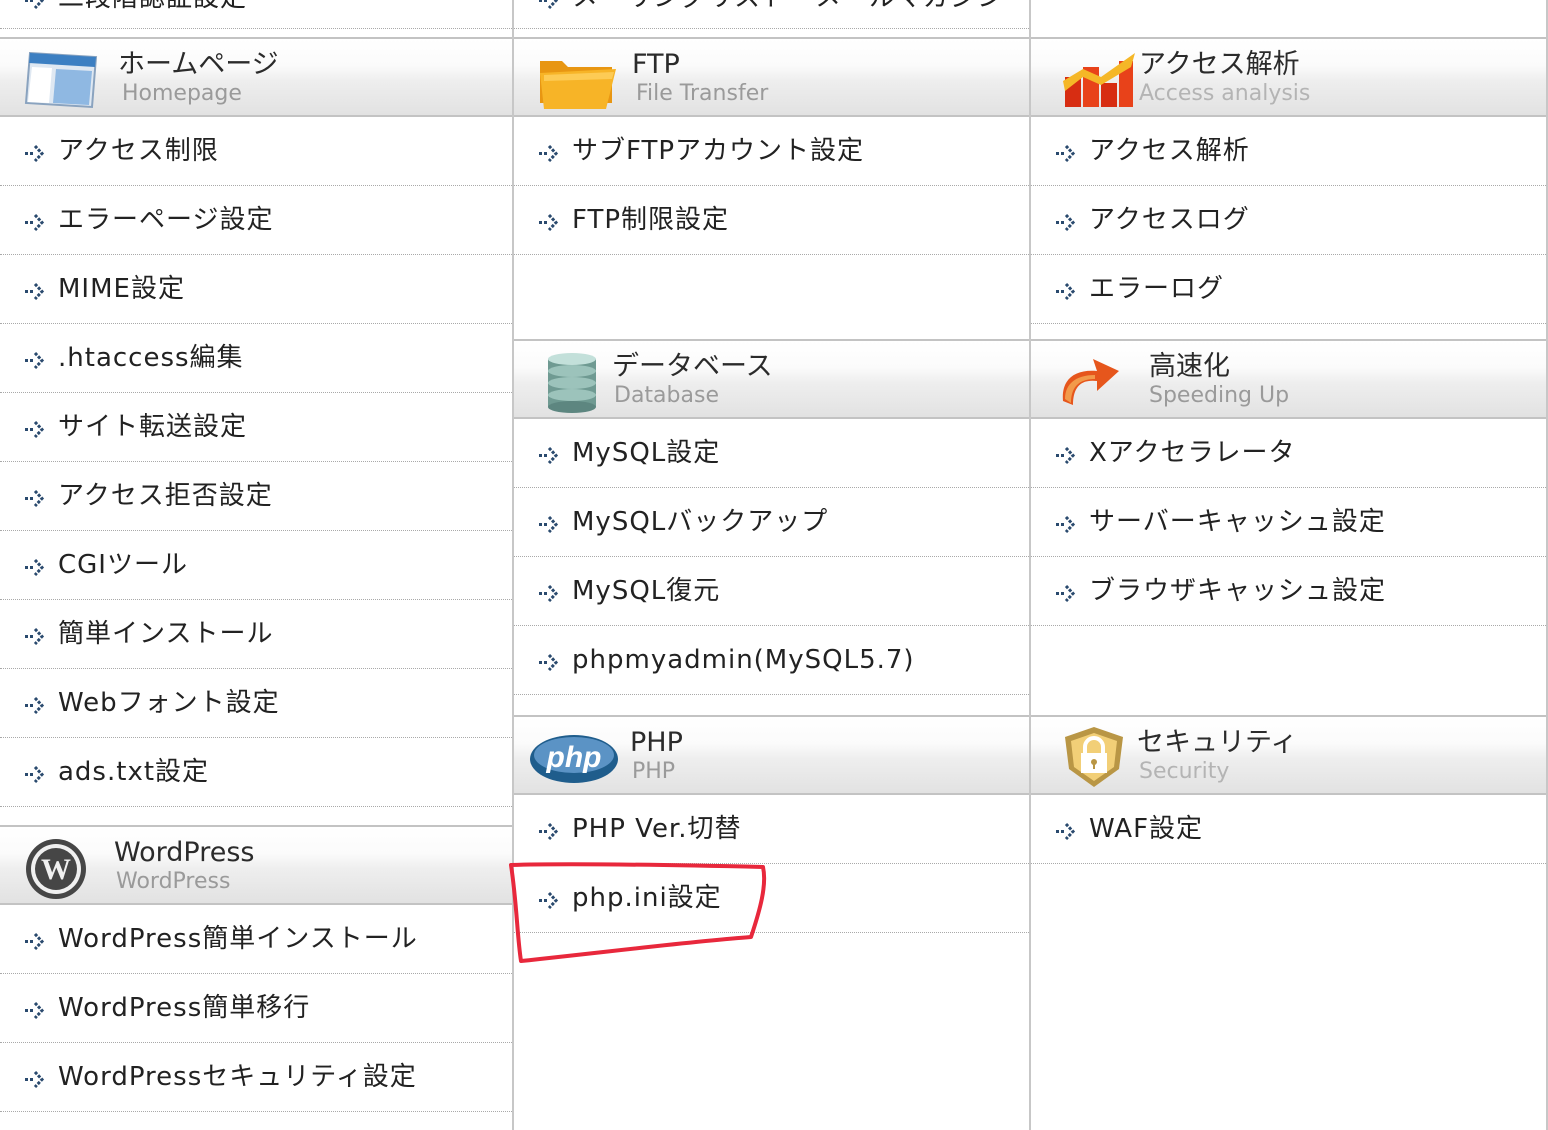 The image size is (1548, 1130). Describe the element at coordinates (702, 93) in the screenshot. I see `section-subtitle: File Transfer` at that location.